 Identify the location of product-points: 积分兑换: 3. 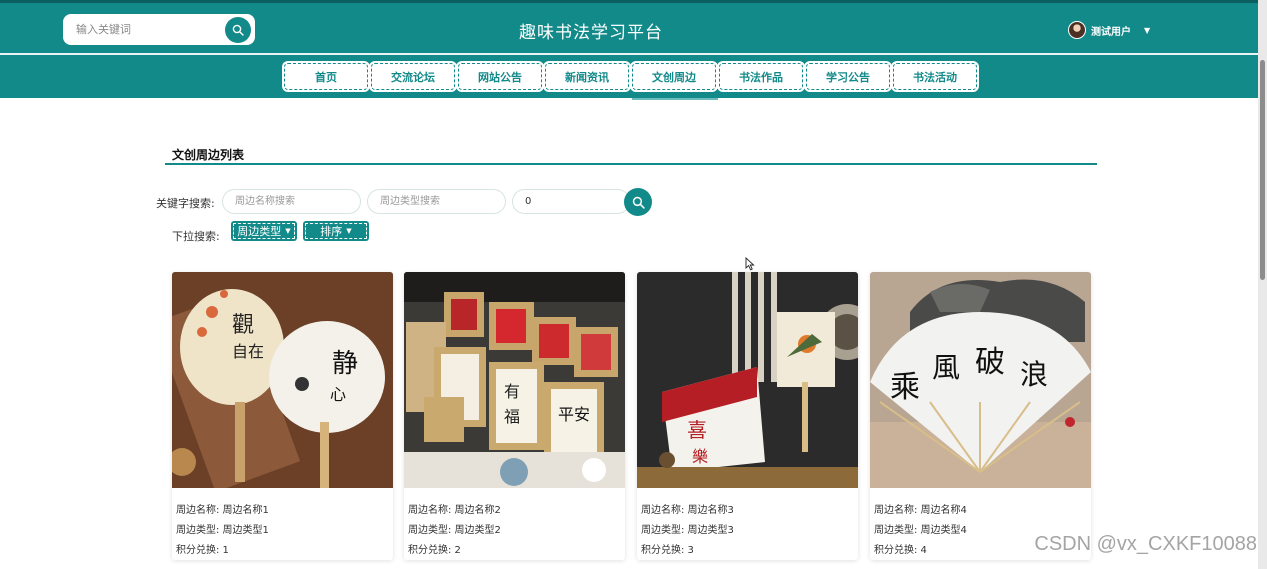
(667, 550).